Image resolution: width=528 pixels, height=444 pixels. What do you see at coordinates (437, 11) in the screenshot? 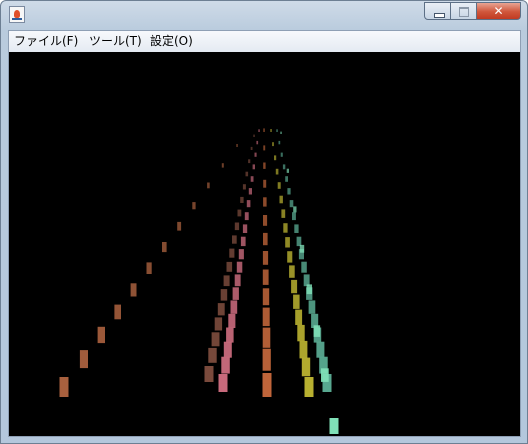
I see `minimize-button` at bounding box center [437, 11].